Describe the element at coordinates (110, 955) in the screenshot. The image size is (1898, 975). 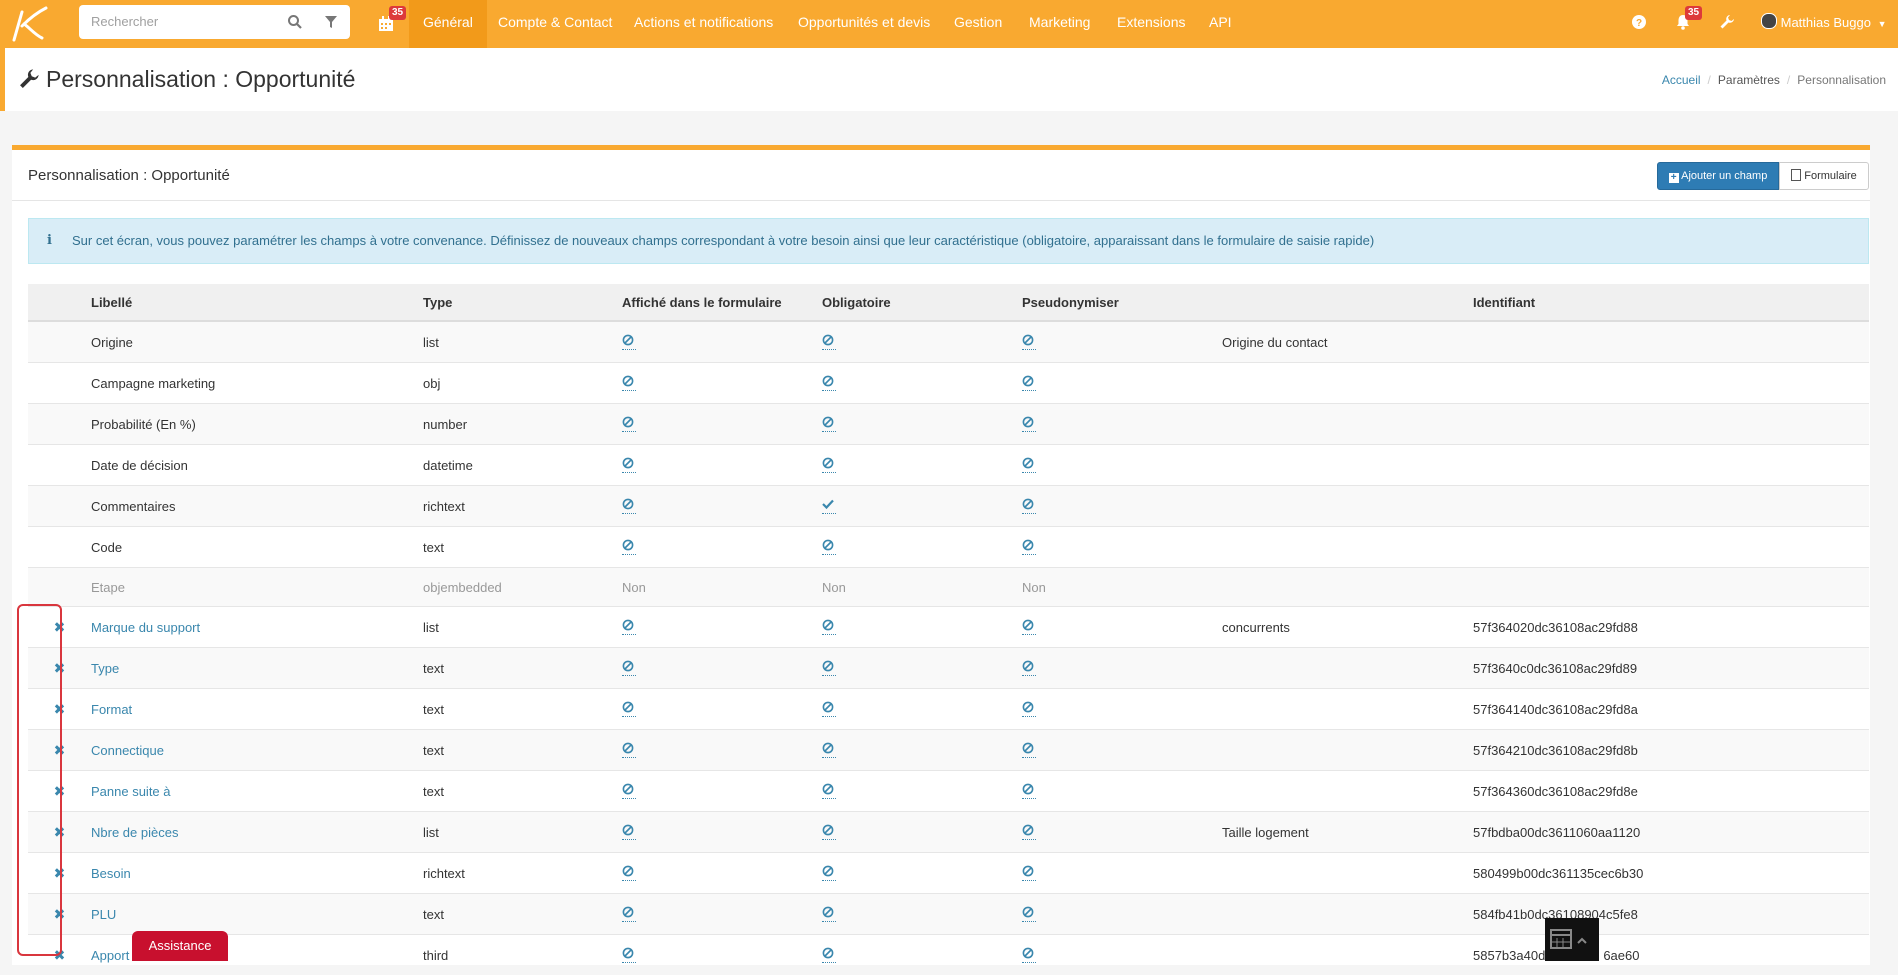
I see `field-label-link: Apport` at that location.